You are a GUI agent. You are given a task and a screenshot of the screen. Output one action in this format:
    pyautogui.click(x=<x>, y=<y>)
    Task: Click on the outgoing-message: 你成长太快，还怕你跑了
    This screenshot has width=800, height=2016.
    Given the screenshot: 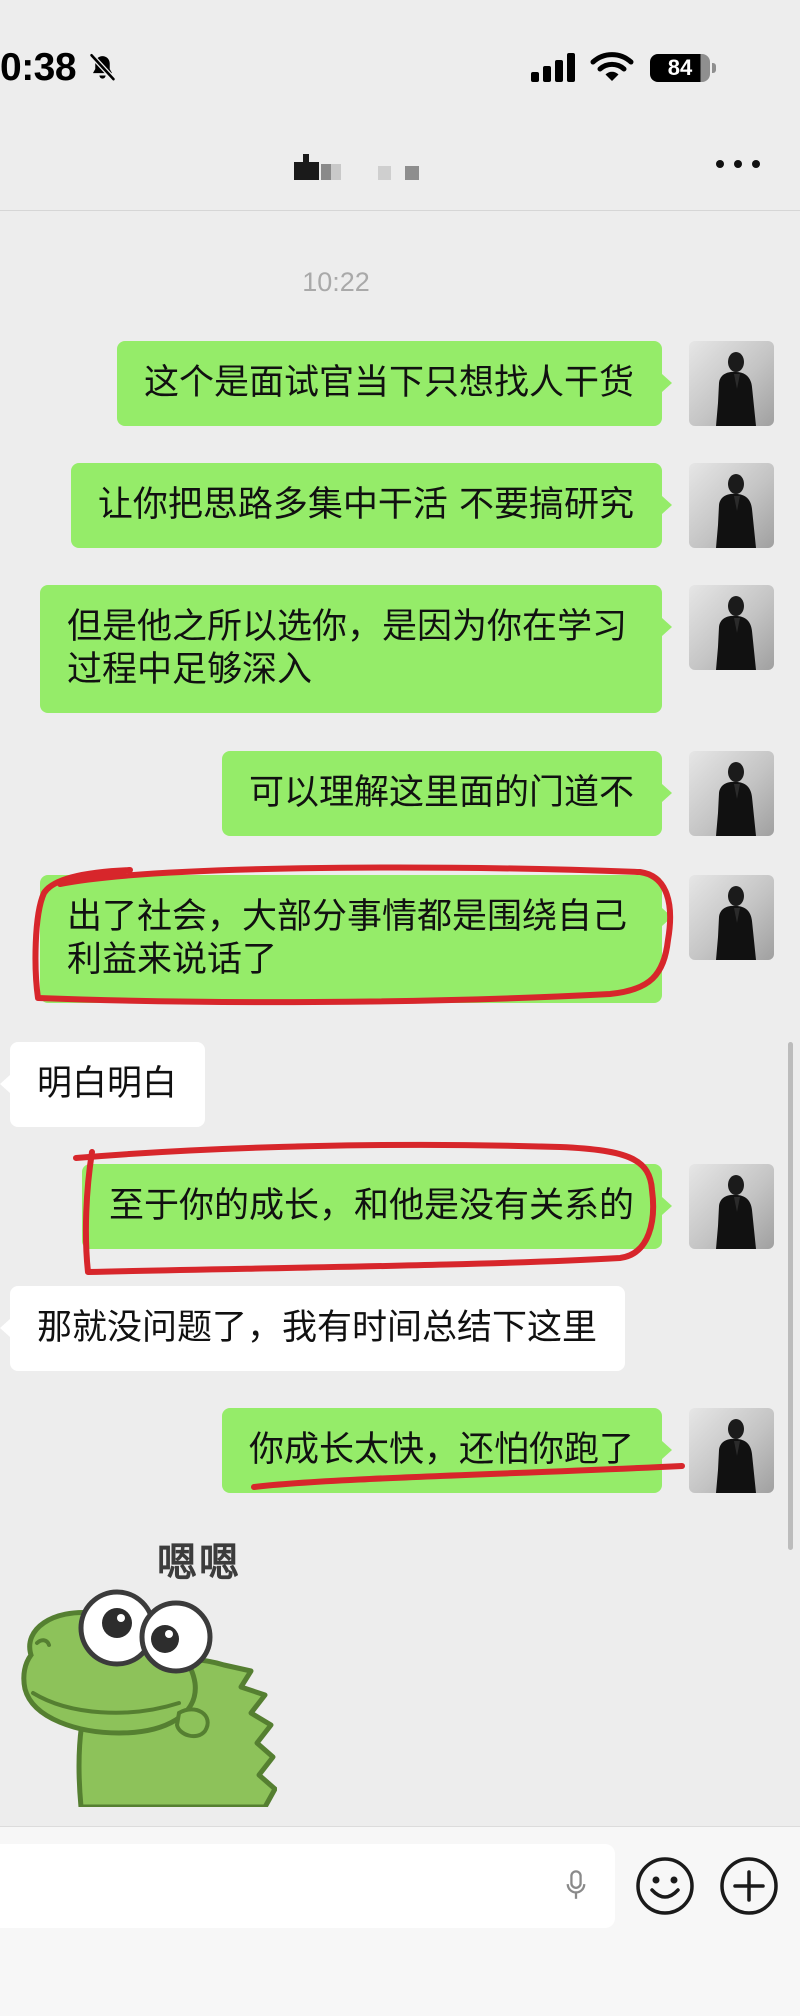 What is the action you would take?
    pyautogui.click(x=447, y=1450)
    